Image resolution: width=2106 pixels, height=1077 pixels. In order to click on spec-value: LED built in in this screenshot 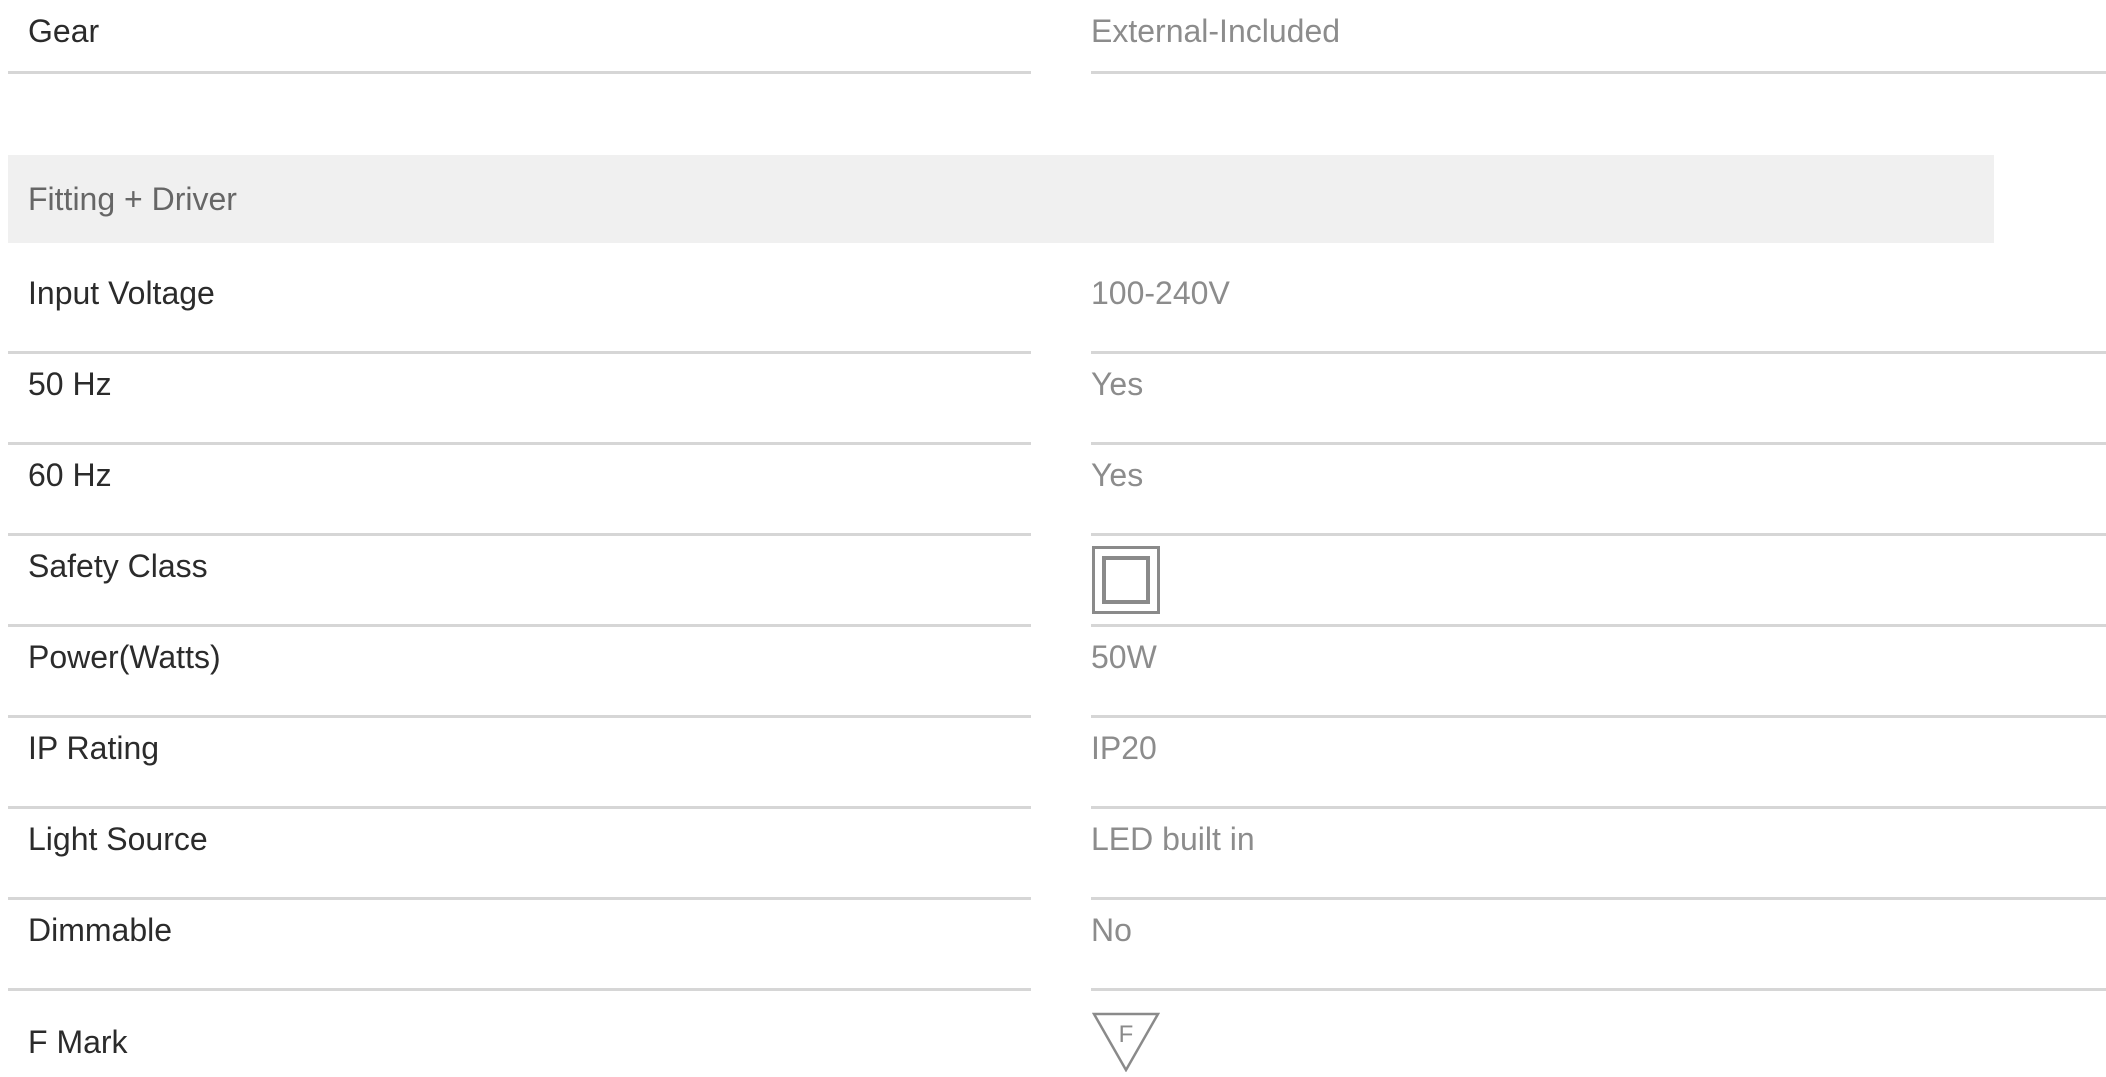, I will do `click(1173, 839)`.